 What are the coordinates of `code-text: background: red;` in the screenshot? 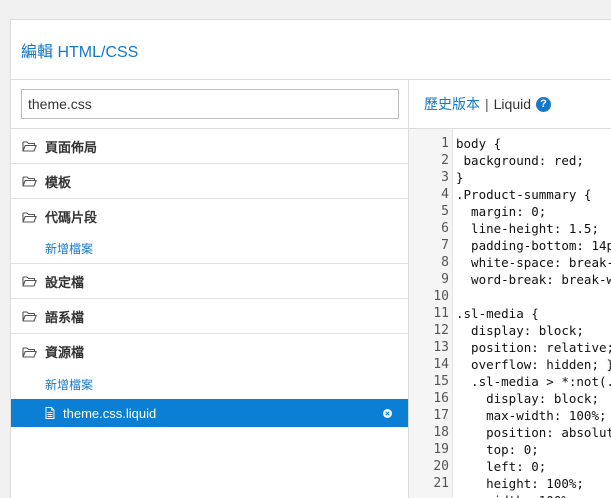 It's located at (520, 160).